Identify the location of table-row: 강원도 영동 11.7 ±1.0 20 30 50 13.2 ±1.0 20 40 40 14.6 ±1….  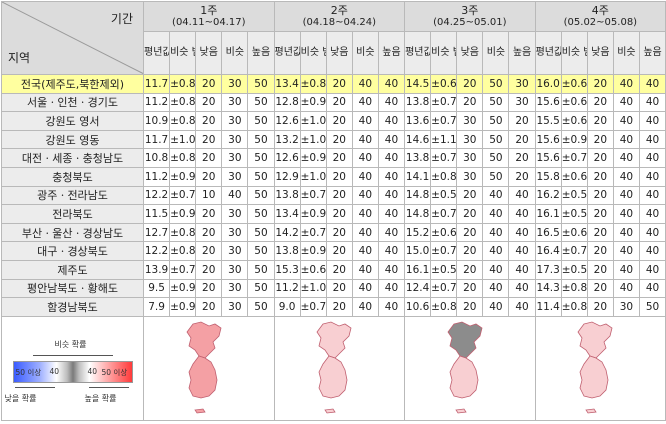
(333, 139).